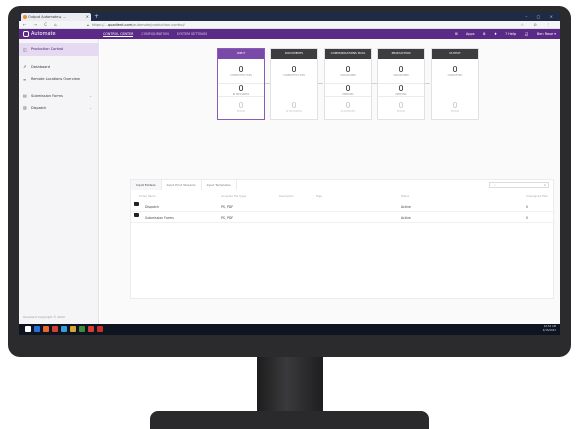 The width and height of the screenshot is (579, 429). I want to click on monitor-stand-neck, so click(290, 386).